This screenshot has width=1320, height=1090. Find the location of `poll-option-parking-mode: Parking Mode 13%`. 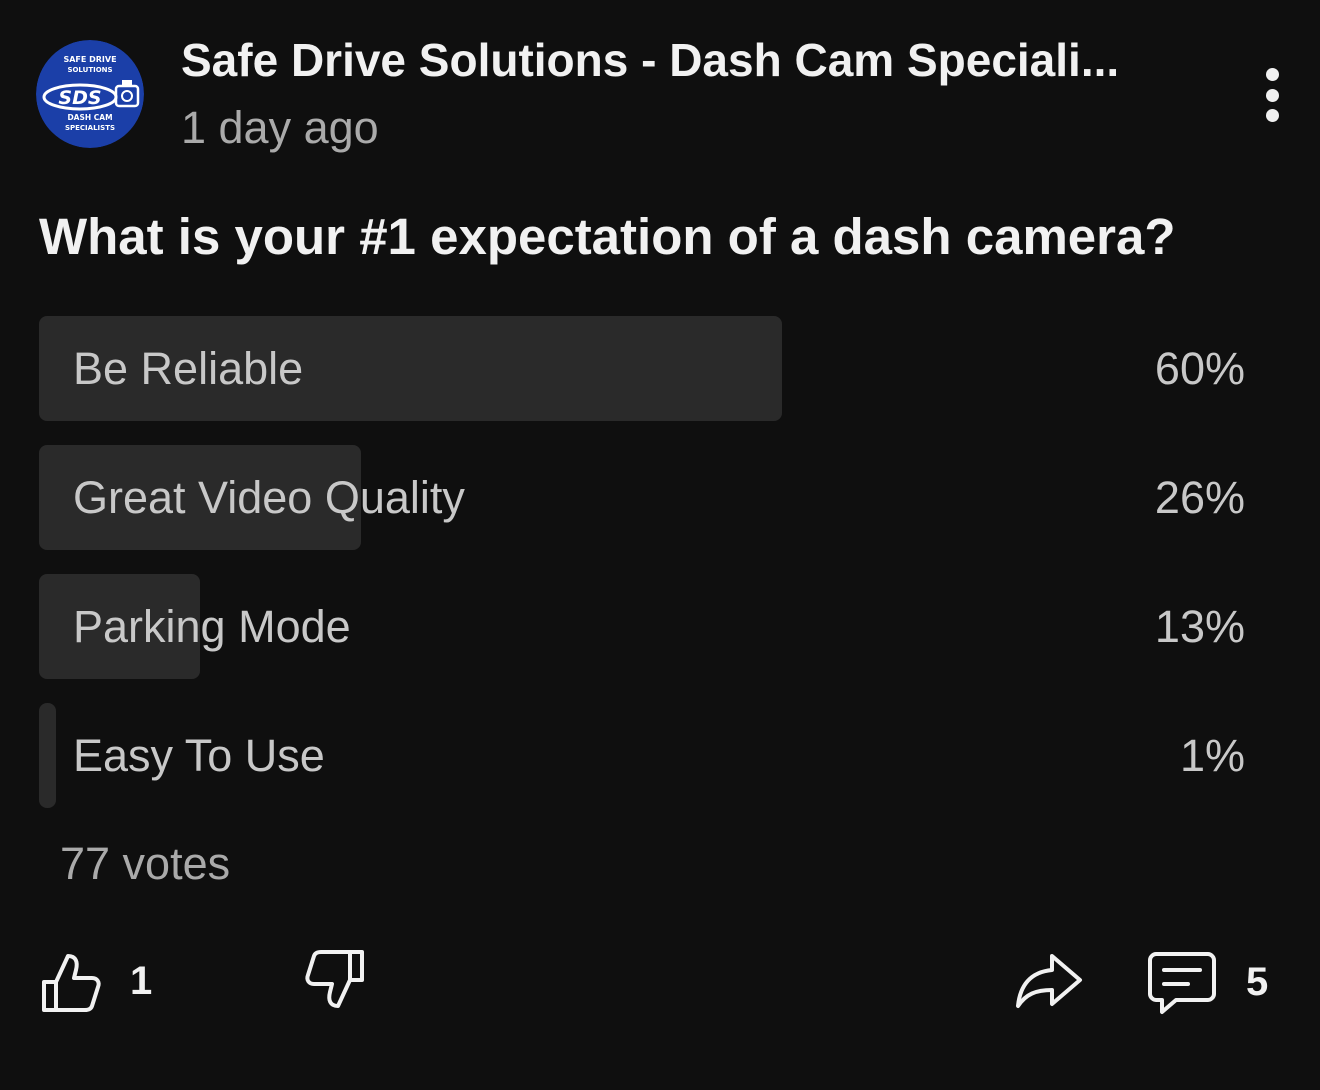

poll-option-parking-mode: Parking Mode 13% is located at coordinates (649, 626).